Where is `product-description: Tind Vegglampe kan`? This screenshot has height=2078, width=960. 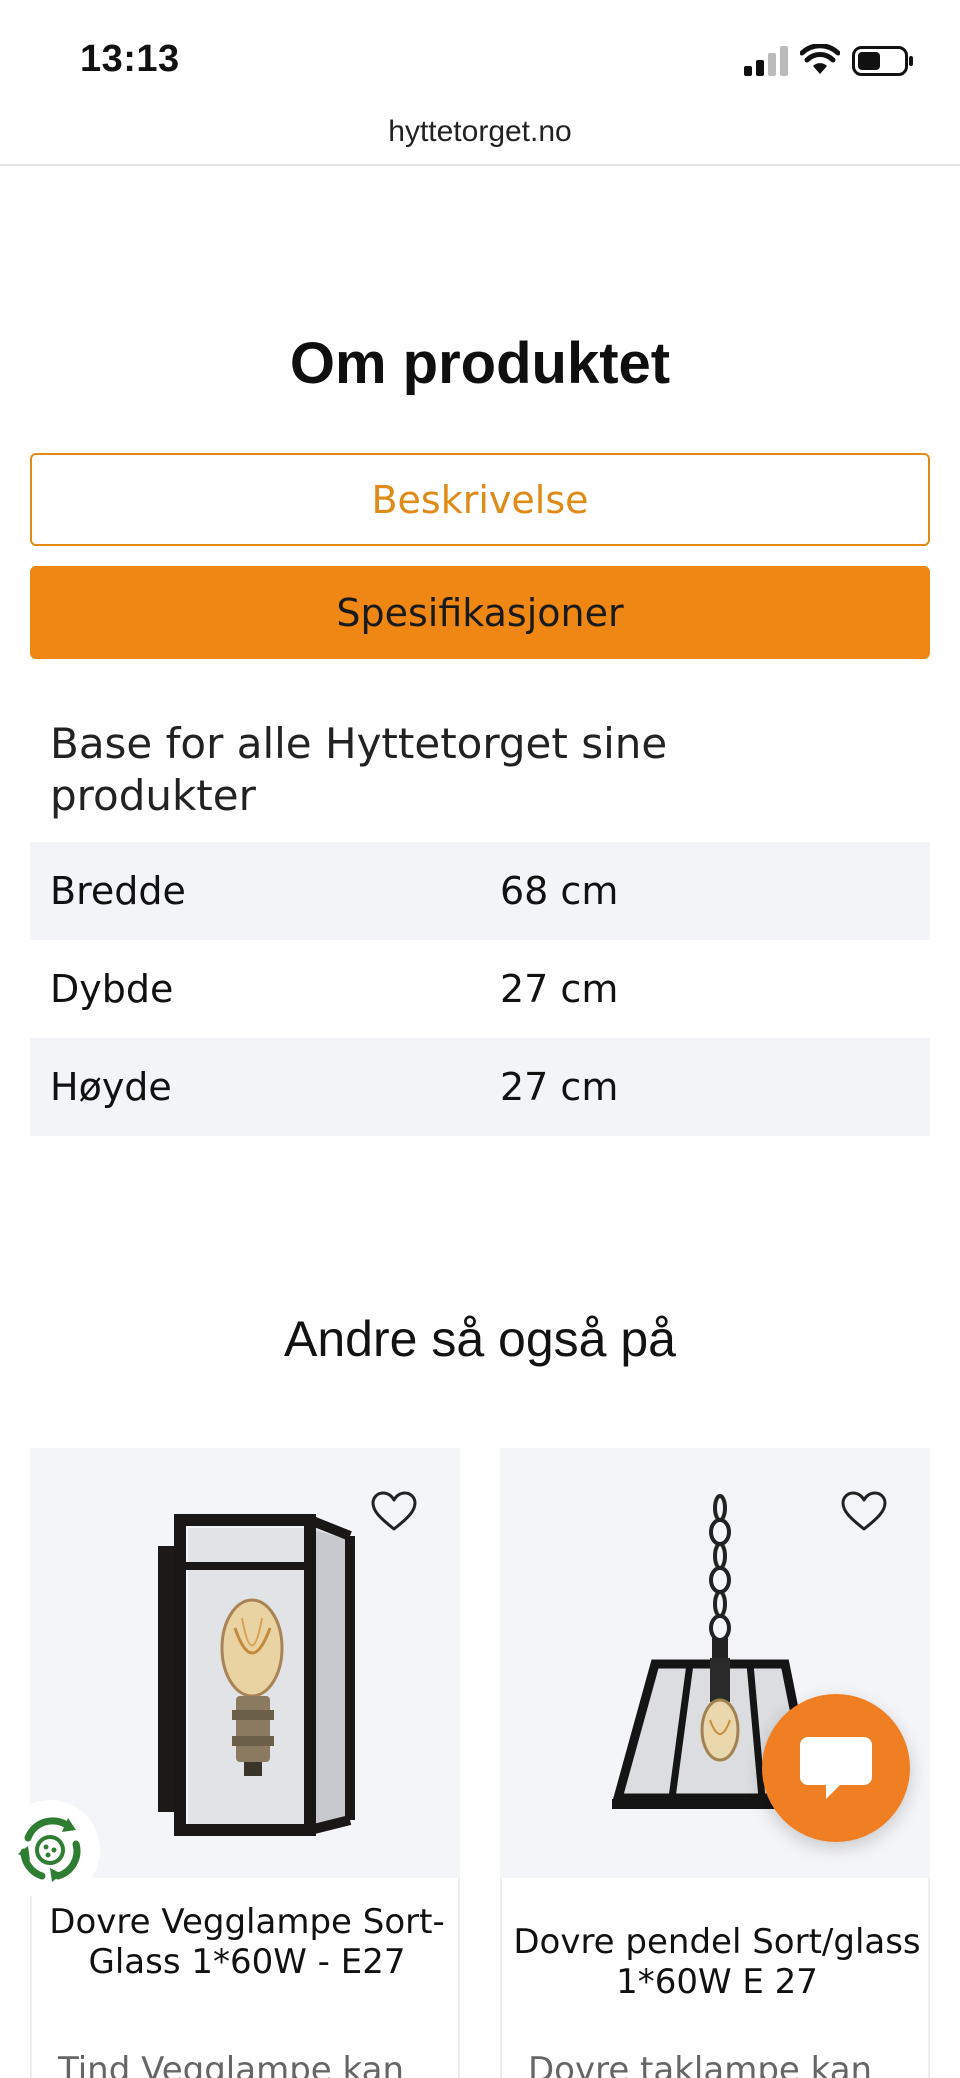
product-description: Tind Vegglampe kan is located at coordinates (231, 2064).